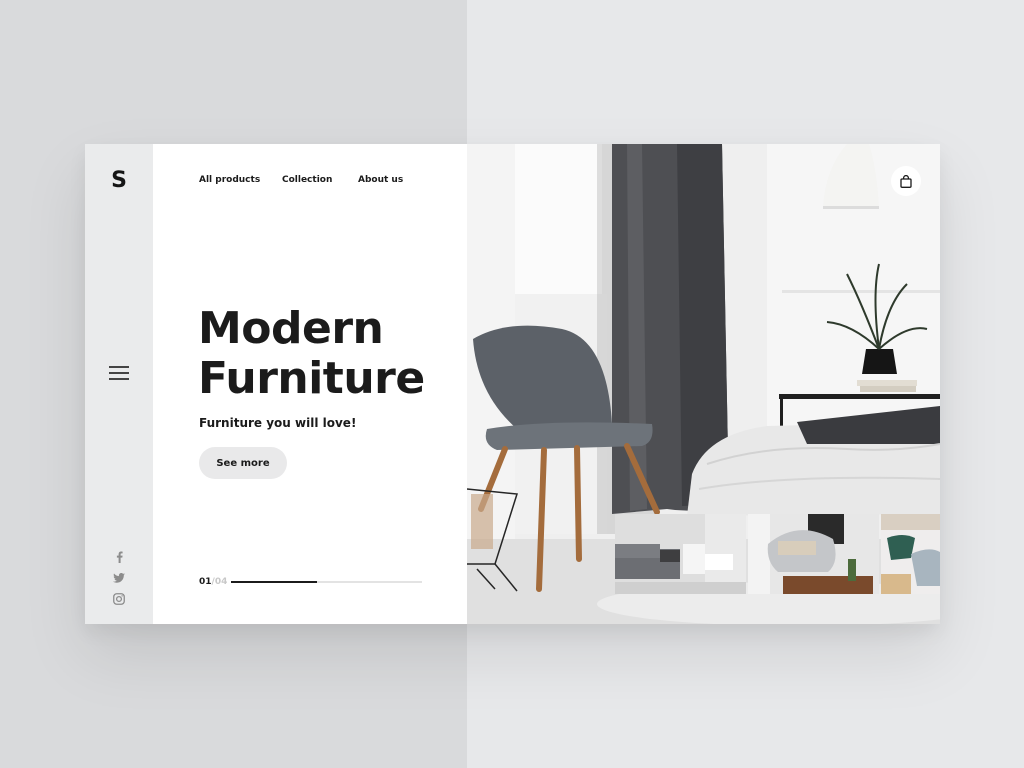 The height and width of the screenshot is (768, 1024). What do you see at coordinates (119, 557) in the screenshot?
I see `facebook-icon` at bounding box center [119, 557].